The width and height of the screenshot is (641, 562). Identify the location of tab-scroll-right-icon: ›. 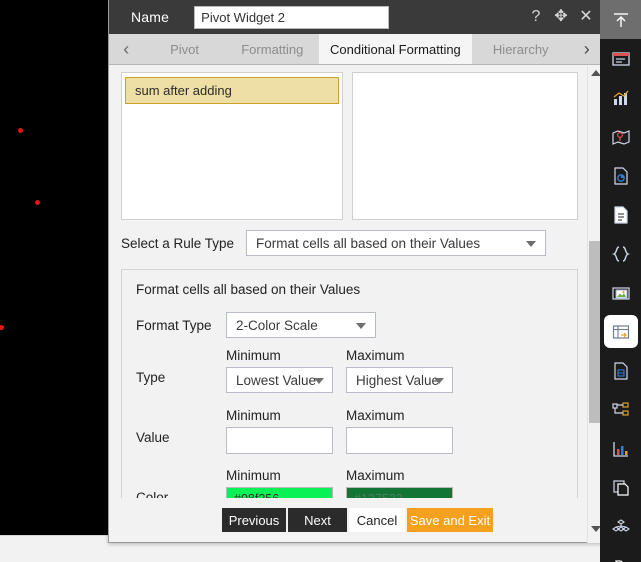
(586, 49).